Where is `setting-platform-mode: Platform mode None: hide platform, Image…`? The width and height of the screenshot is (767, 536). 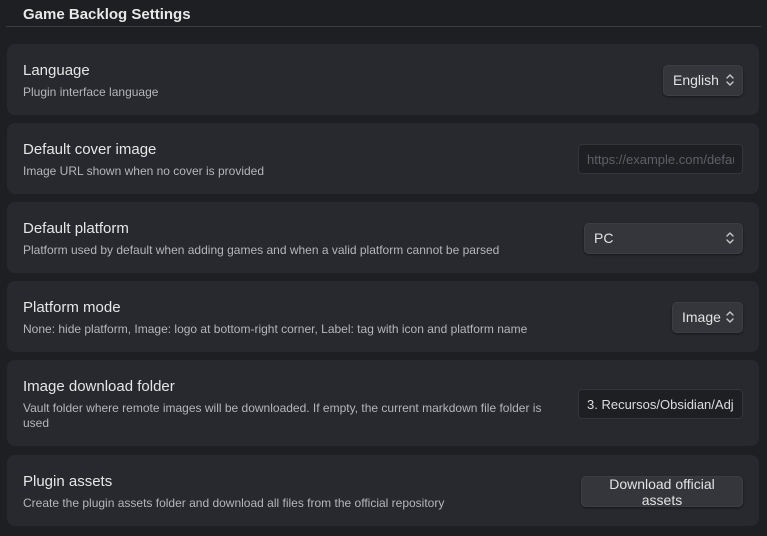
setting-platform-mode: Platform mode None: hide platform, Image… is located at coordinates (383, 316).